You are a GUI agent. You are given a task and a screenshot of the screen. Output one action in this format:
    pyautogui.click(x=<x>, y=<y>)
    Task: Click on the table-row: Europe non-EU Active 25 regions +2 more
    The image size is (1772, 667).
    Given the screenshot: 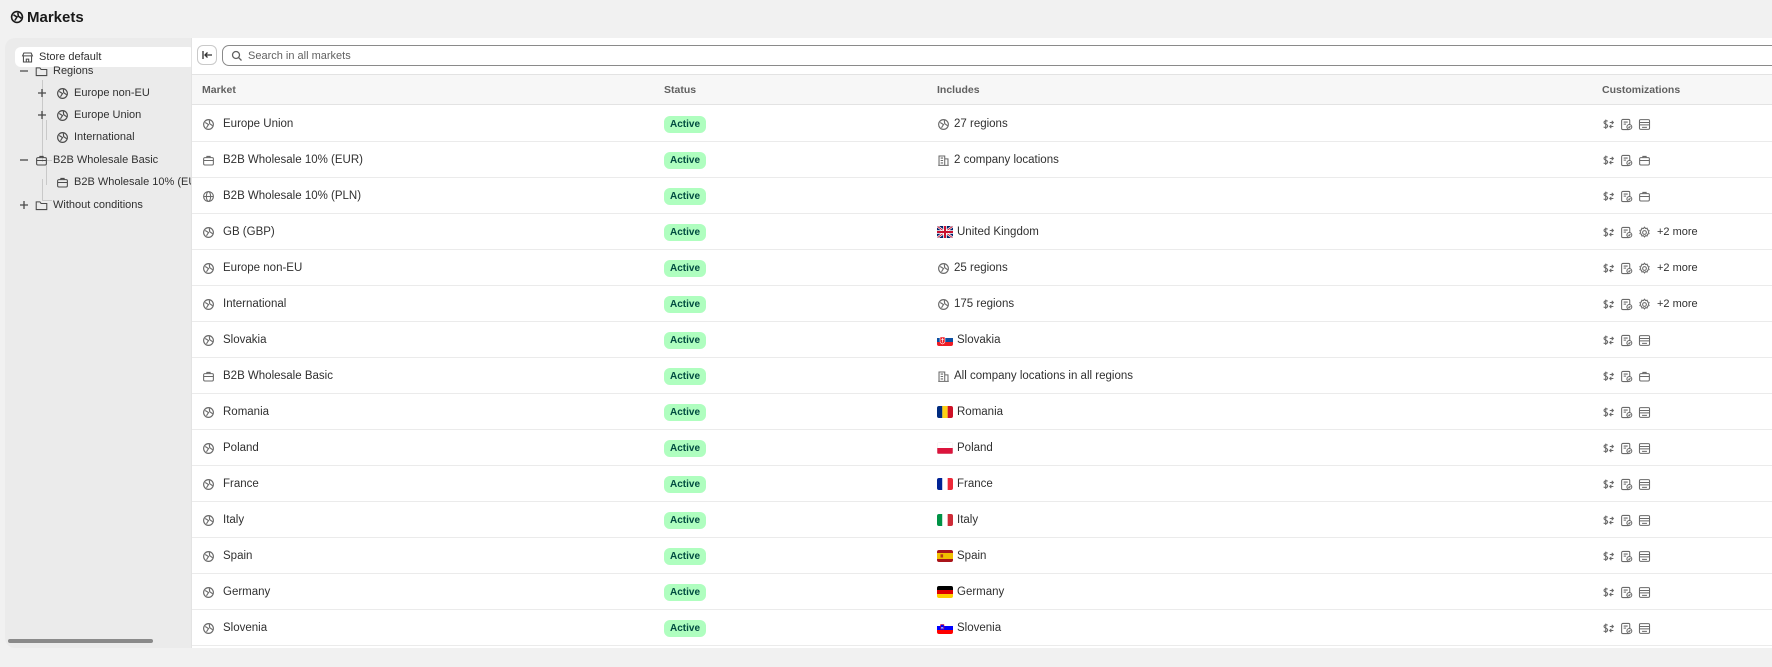 What is the action you would take?
    pyautogui.click(x=982, y=268)
    